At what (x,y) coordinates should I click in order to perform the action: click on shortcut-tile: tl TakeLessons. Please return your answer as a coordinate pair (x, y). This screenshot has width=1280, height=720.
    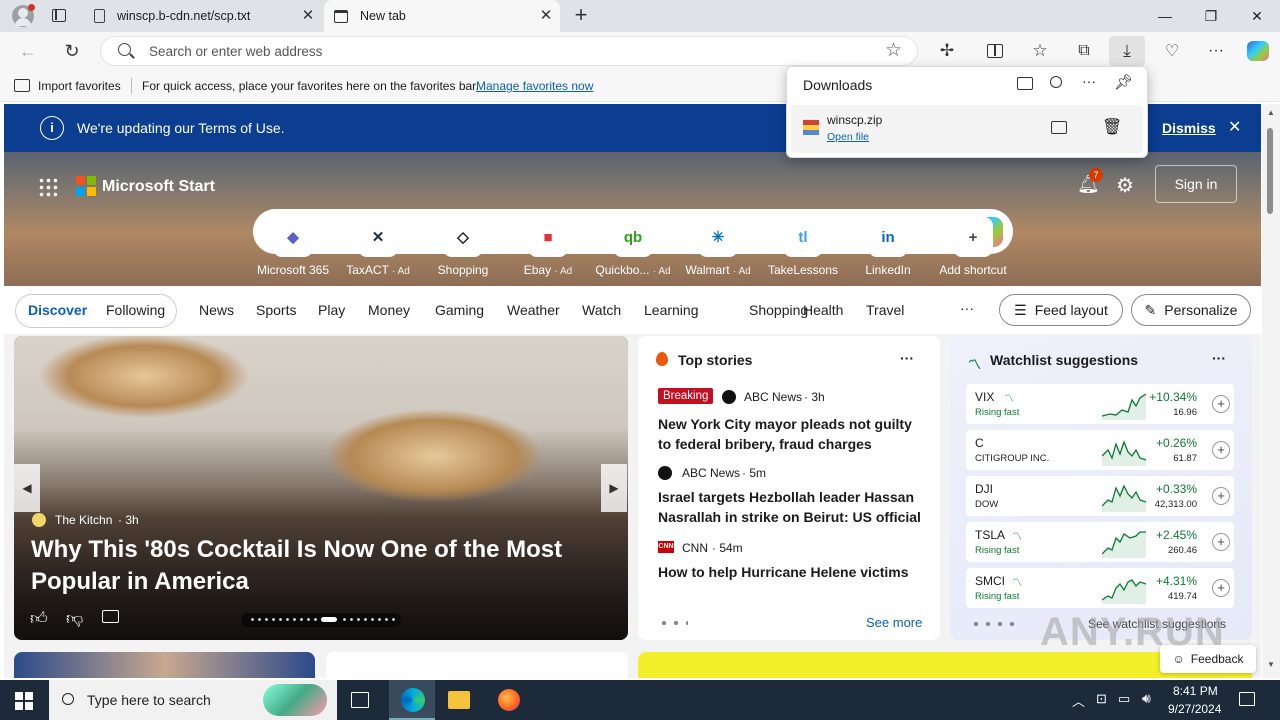
    Looking at the image, I should click on (803, 247).